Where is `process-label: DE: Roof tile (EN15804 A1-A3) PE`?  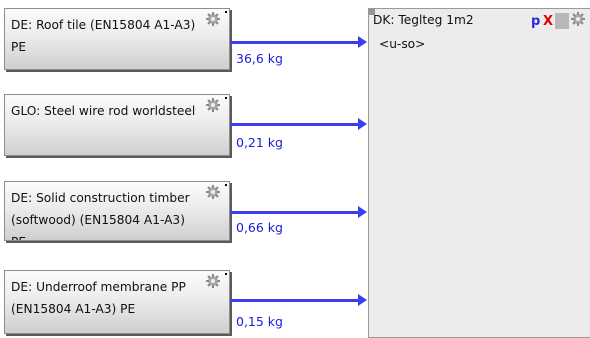
process-label: DE: Roof tile (EN15804 A1-A3) PE is located at coordinates (103, 36).